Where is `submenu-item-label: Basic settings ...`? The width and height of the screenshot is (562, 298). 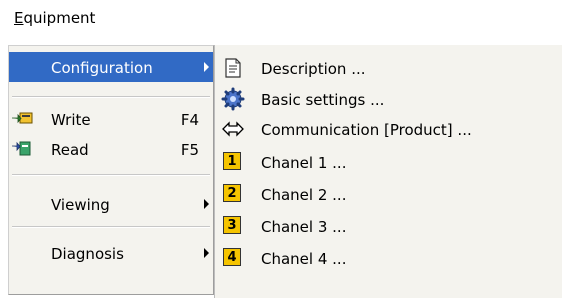
submenu-item-label: Basic settings ... is located at coordinates (323, 100).